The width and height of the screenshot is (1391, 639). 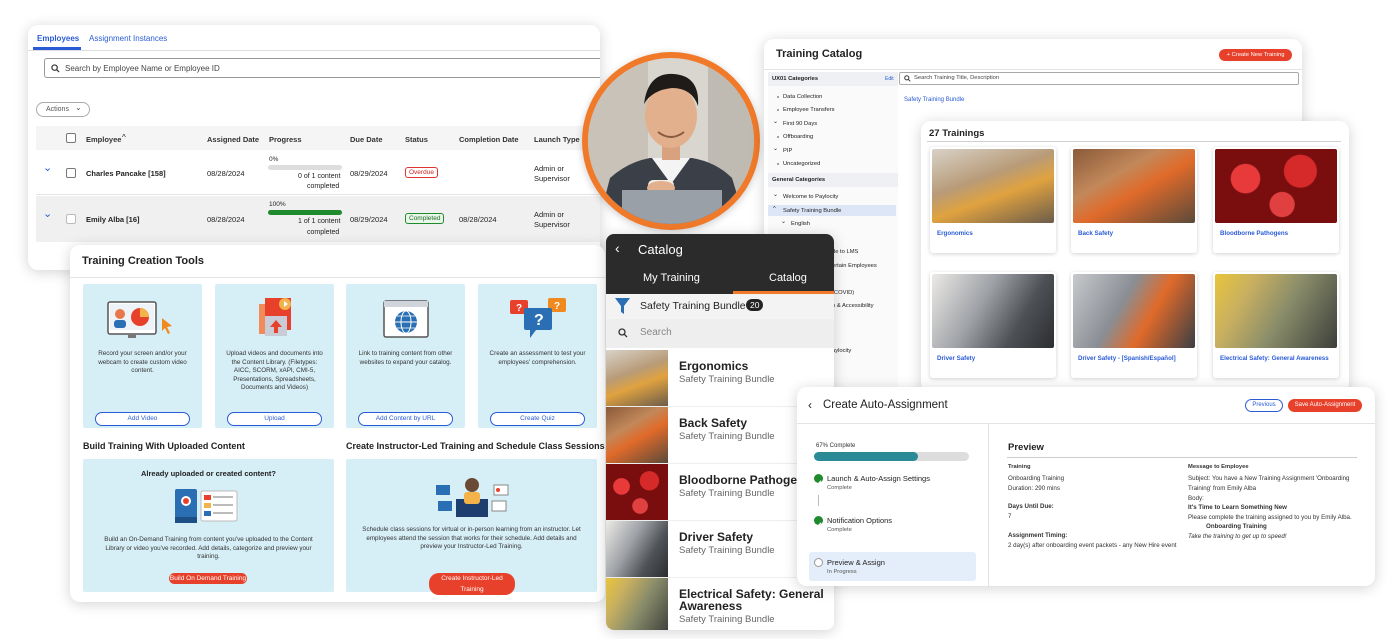 What do you see at coordinates (878, 478) in the screenshot?
I see `step-title: Launch & Auto-Assign Settings` at bounding box center [878, 478].